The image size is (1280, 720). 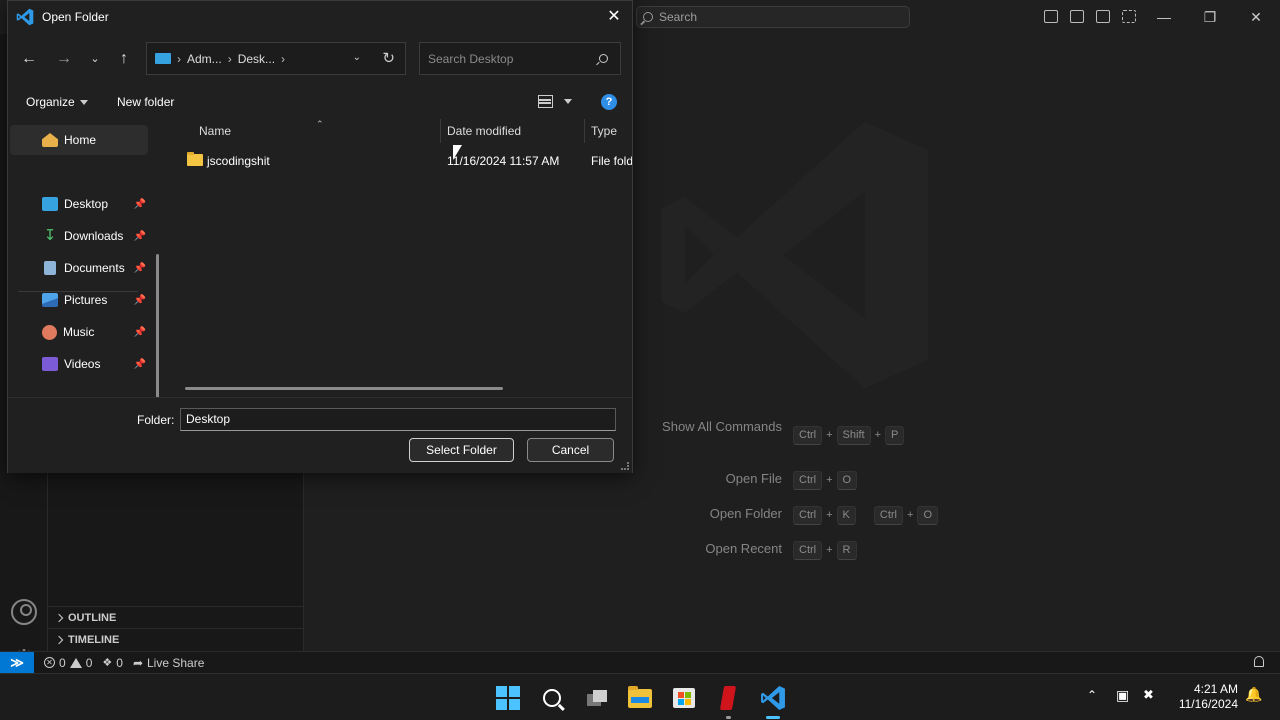 What do you see at coordinates (357, 57) in the screenshot?
I see `address-dropdown-chevron-icon: ⌄` at bounding box center [357, 57].